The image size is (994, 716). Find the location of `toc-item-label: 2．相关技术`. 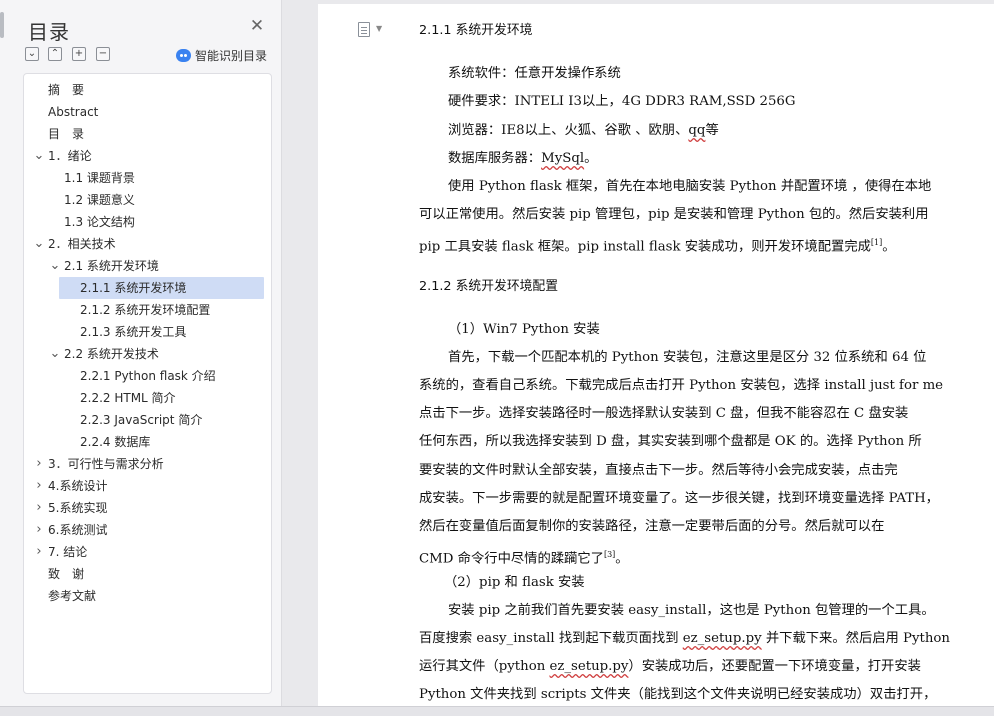

toc-item-label: 2．相关技术 is located at coordinates (82, 244).